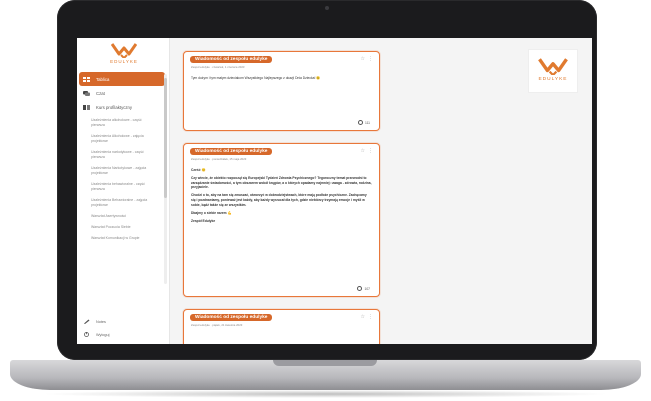 This screenshot has width=651, height=401. Describe the element at coordinates (103, 79) in the screenshot. I see `sidebar-item-label: Tablica` at that location.